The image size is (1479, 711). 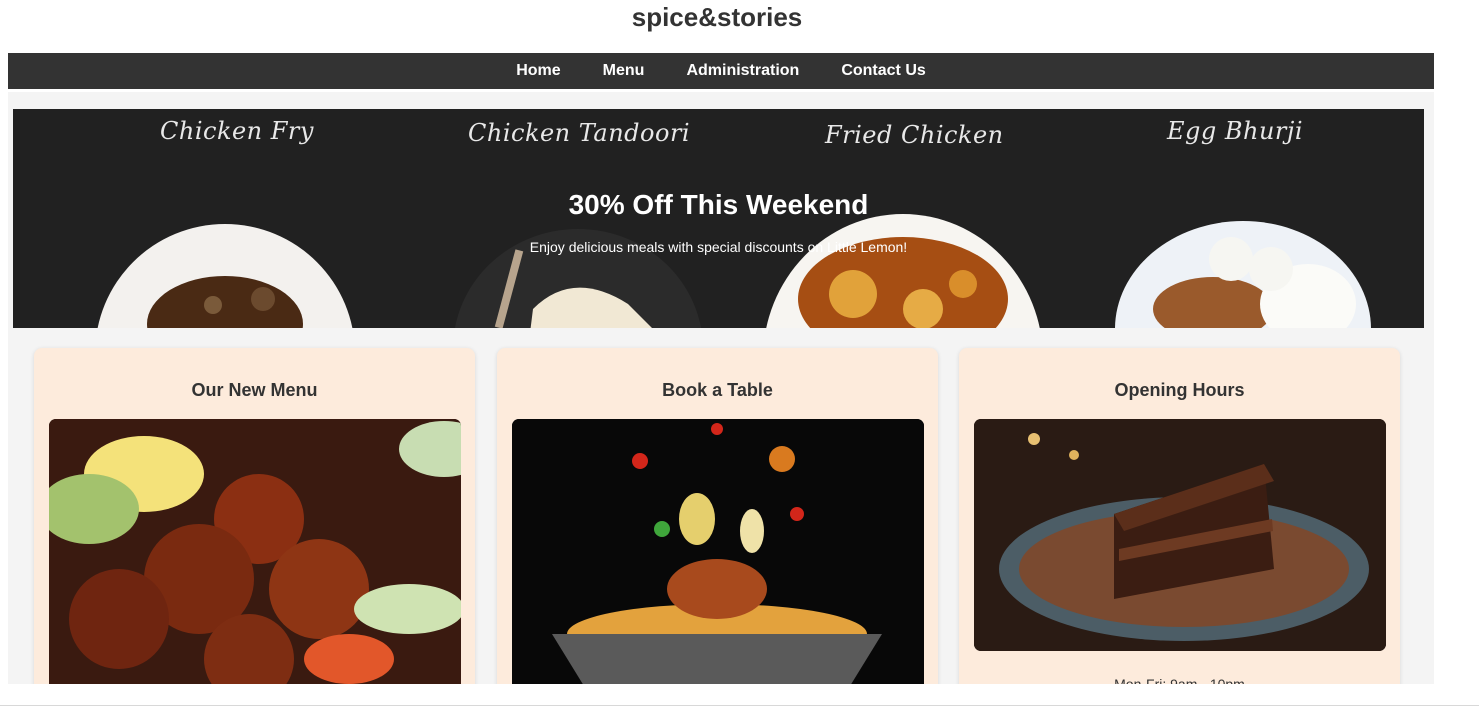 What do you see at coordinates (742, 71) in the screenshot?
I see `nav-link-administration: Administration` at bounding box center [742, 71].